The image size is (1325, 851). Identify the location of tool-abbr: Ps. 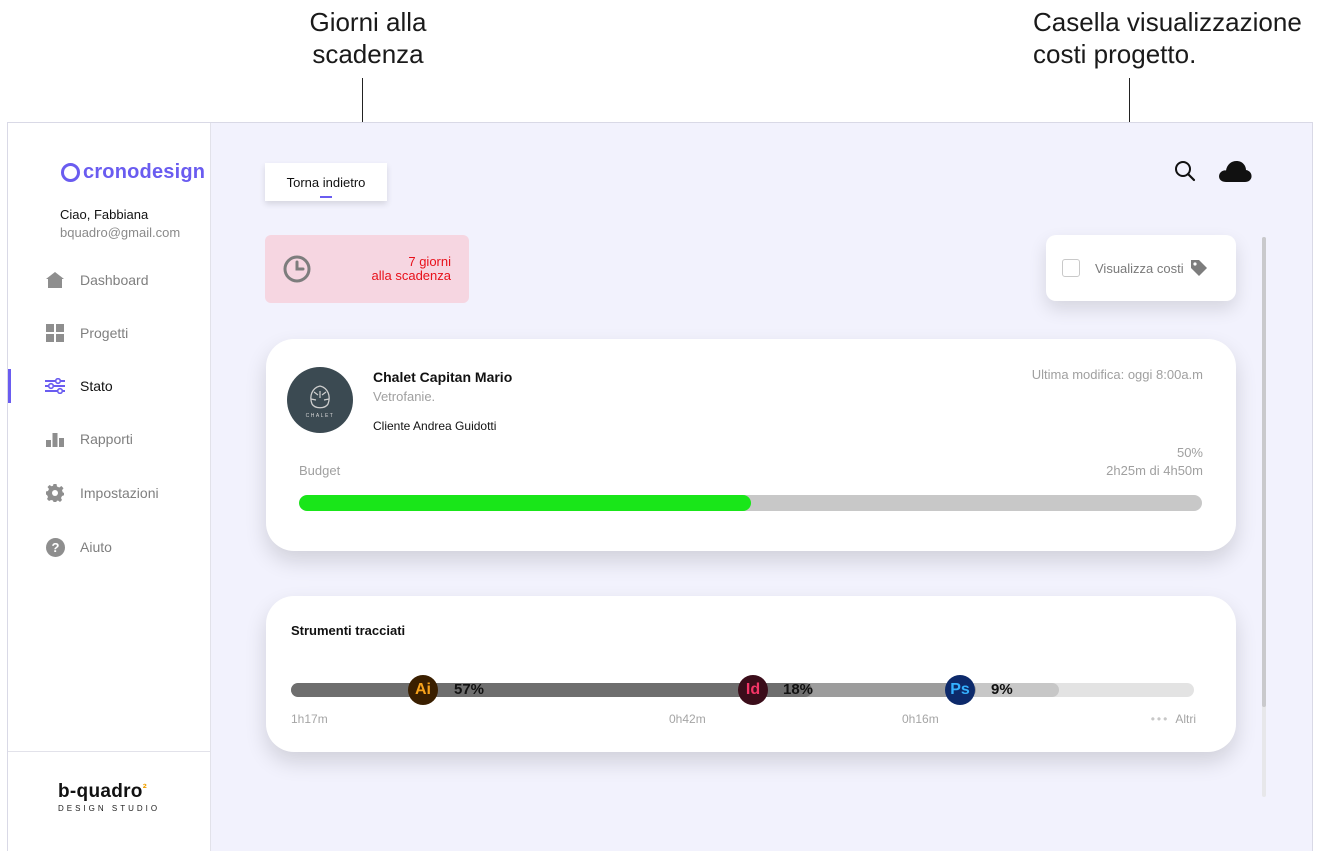
(960, 689).